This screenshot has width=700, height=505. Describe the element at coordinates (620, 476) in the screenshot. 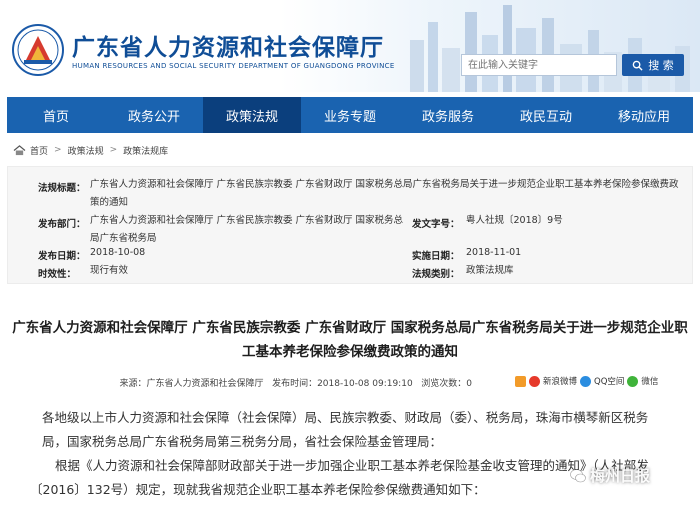

I see `watermark-text: 梅州日报` at that location.